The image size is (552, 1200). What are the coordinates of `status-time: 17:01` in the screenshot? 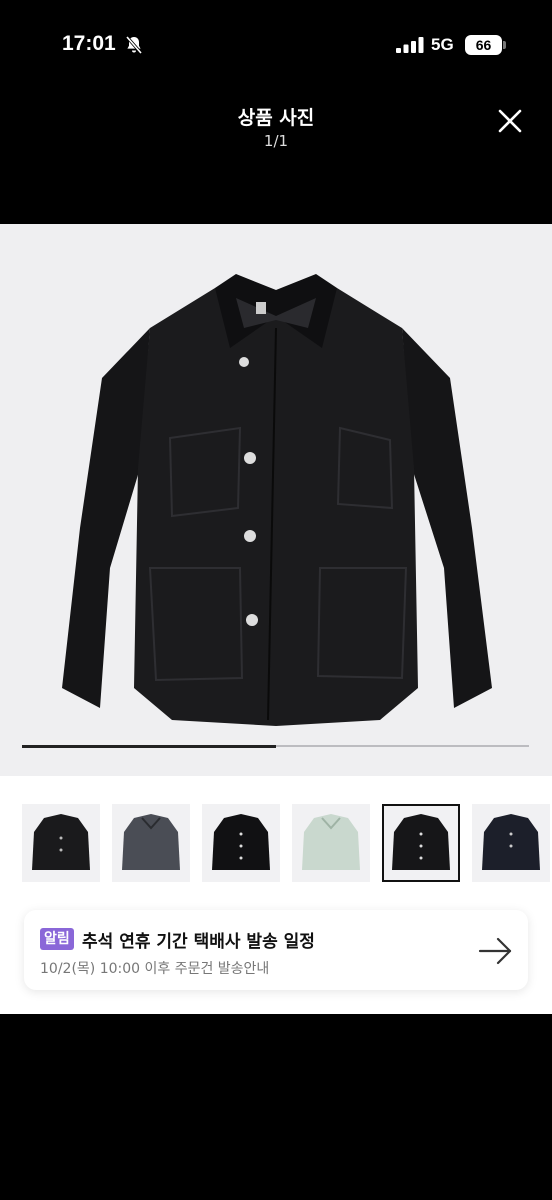 It's located at (89, 43).